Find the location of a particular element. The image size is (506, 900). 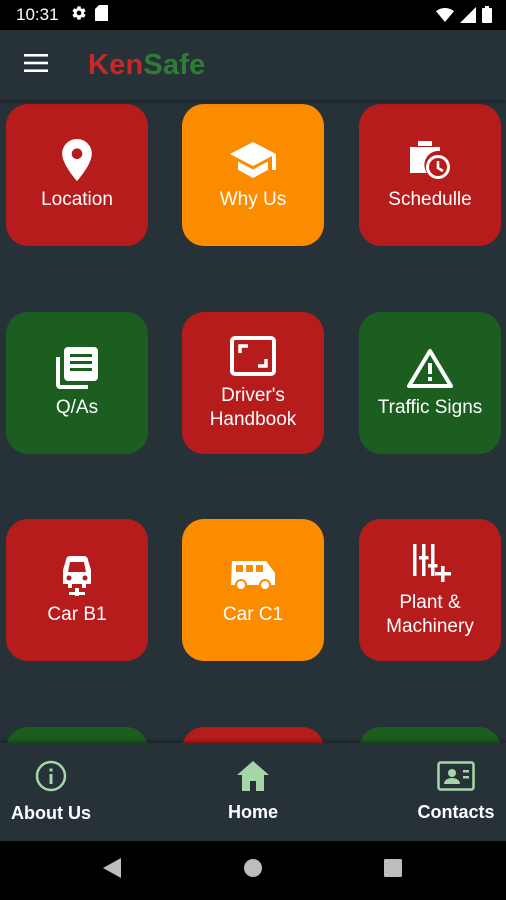

tile-plant-machinery: Plant & Machinery is located at coordinates (430, 590).